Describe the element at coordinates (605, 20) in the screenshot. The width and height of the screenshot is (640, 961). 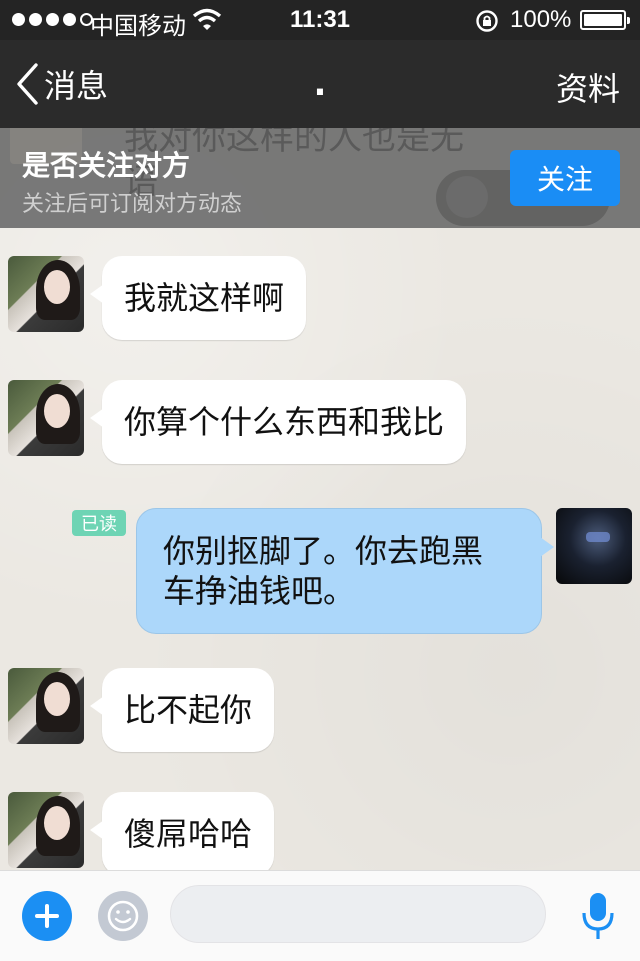
I see `battery-icon` at that location.